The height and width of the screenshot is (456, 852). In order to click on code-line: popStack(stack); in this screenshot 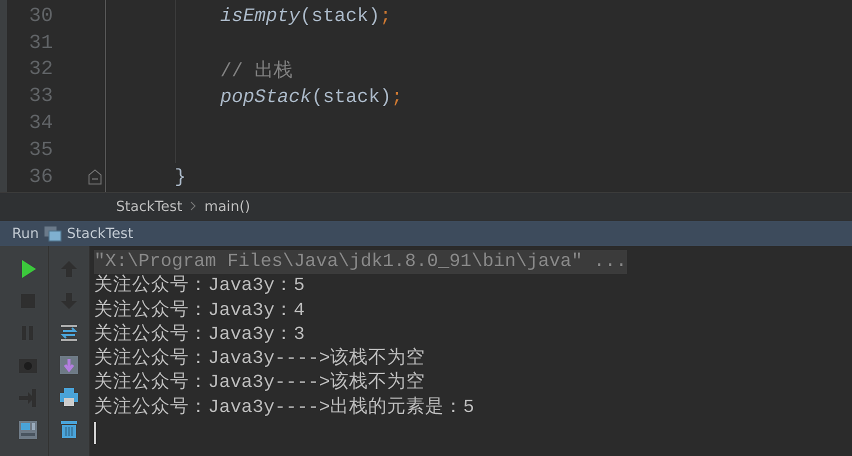, I will do `click(311, 97)`.